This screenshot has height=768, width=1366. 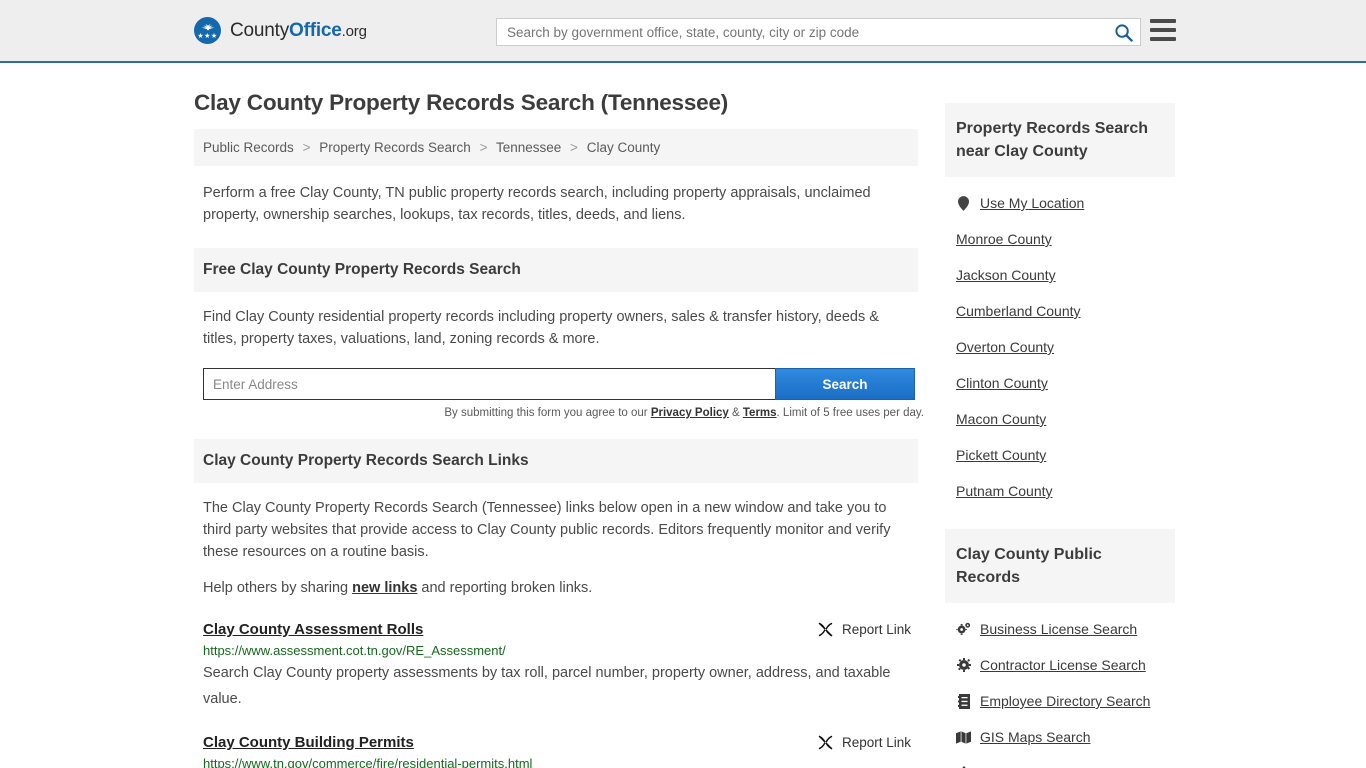 I want to click on sidebar-link-label: Contractor License Search, so click(x=1063, y=665).